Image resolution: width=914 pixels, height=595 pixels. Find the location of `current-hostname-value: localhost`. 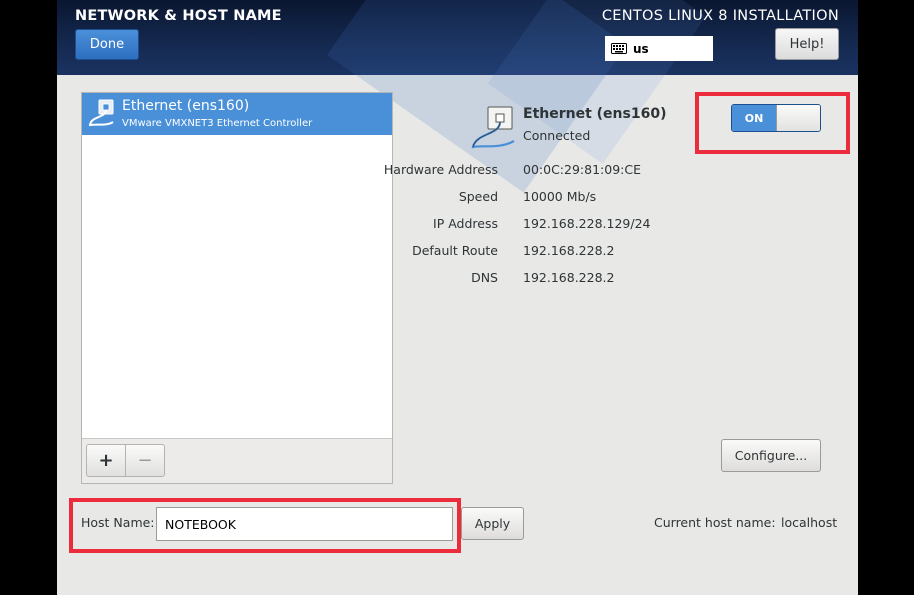

current-hostname-value: localhost is located at coordinates (809, 522).